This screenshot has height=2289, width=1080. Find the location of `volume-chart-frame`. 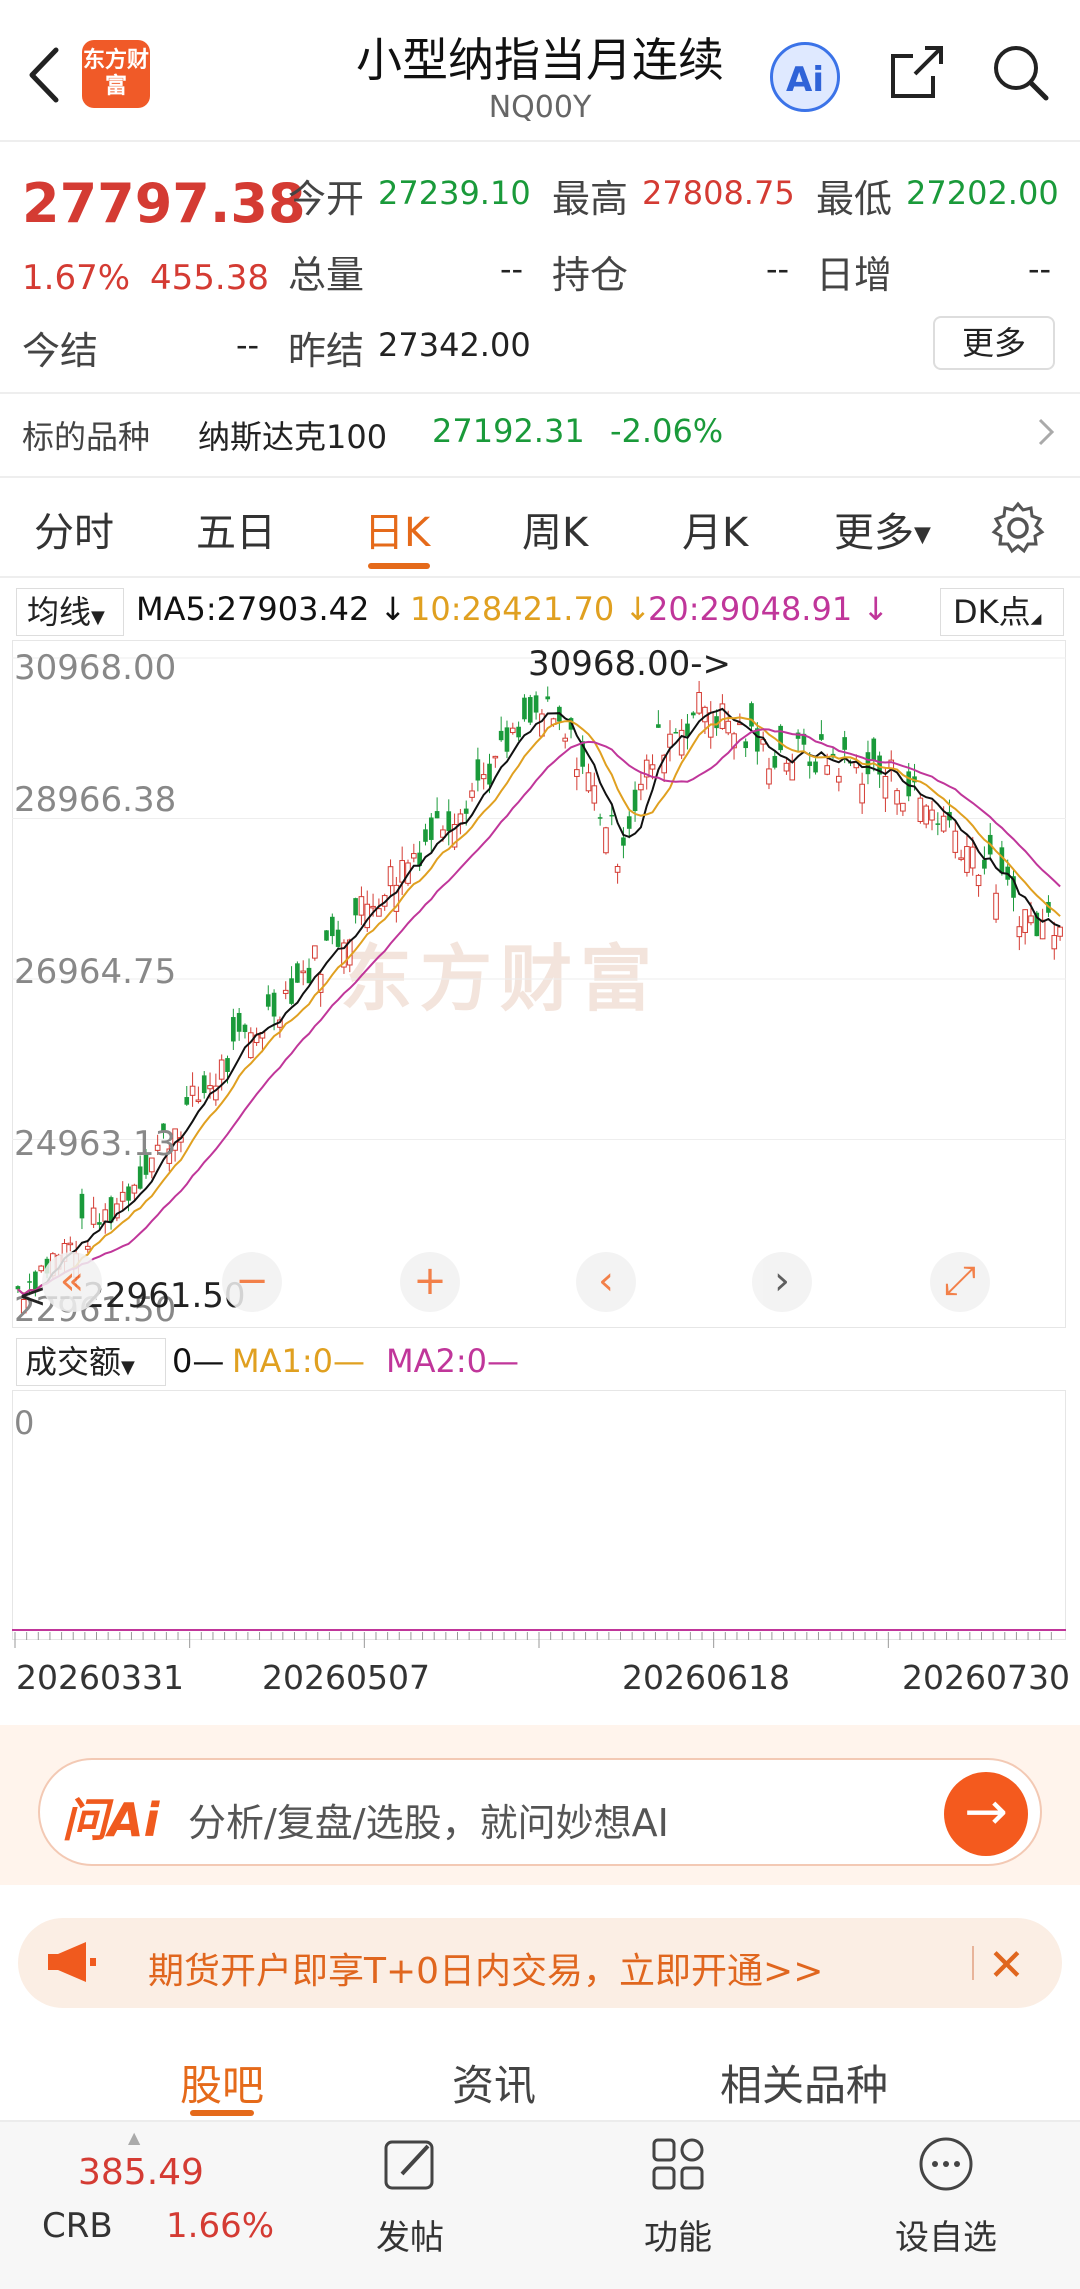

volume-chart-frame is located at coordinates (539, 1515).